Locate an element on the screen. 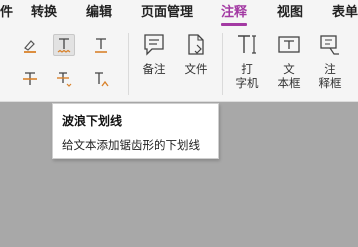  strikethrough-button is located at coordinates (30, 79).